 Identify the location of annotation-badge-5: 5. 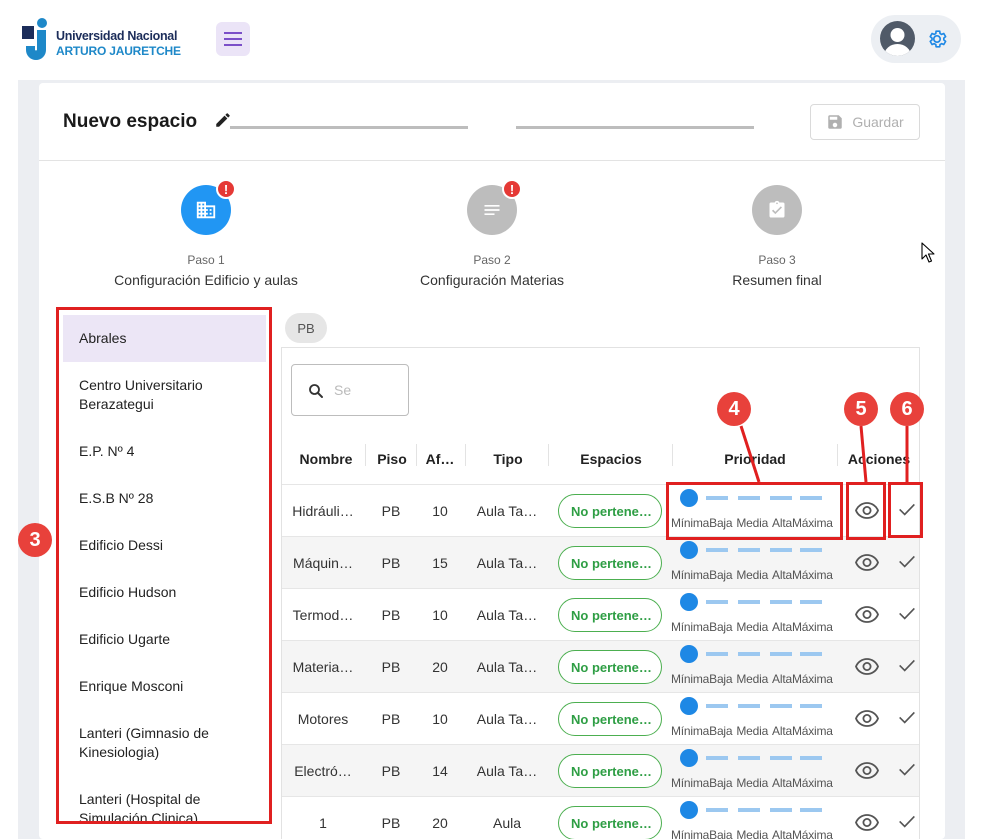
(861, 409).